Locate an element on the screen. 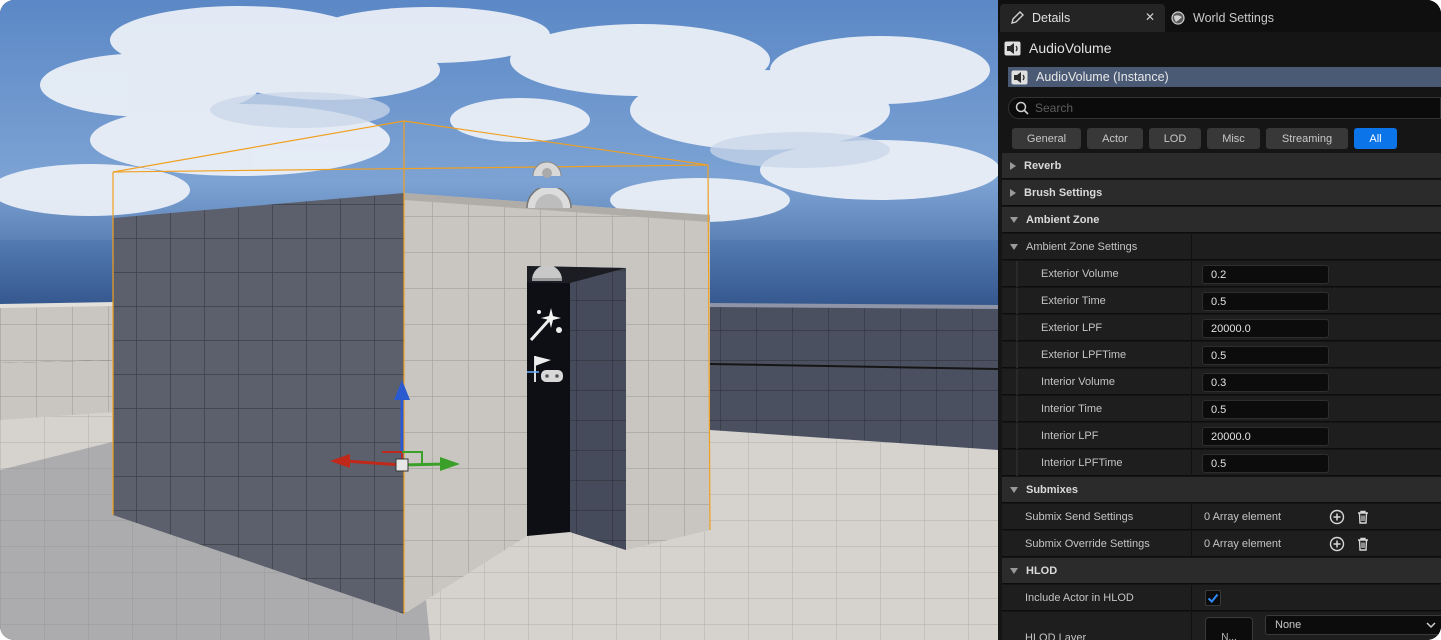 The width and height of the screenshot is (1441, 640). prop-submix-override-settings: Submix Override Settings 0 Array element is located at coordinates (1221, 544).